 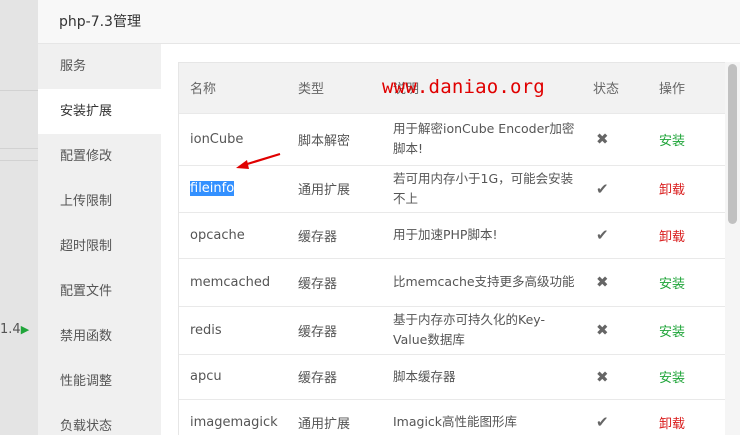 I want to click on table-row: fileinfo 通用扩展 若可用内存小于1G，可能会安装不上 ✔ 卸载, so click(x=452, y=188).